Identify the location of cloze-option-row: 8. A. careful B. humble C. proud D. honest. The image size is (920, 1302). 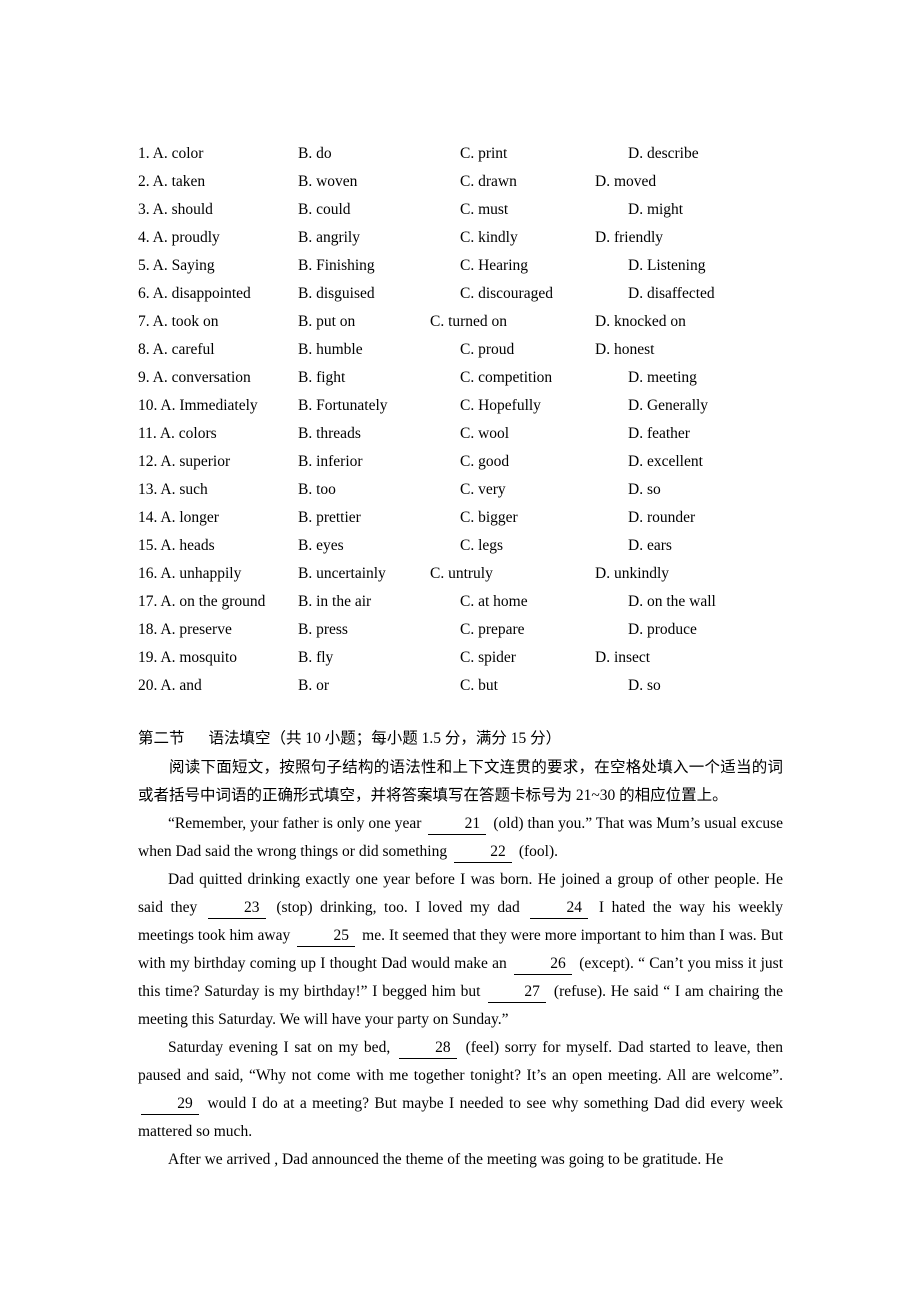
(460, 350).